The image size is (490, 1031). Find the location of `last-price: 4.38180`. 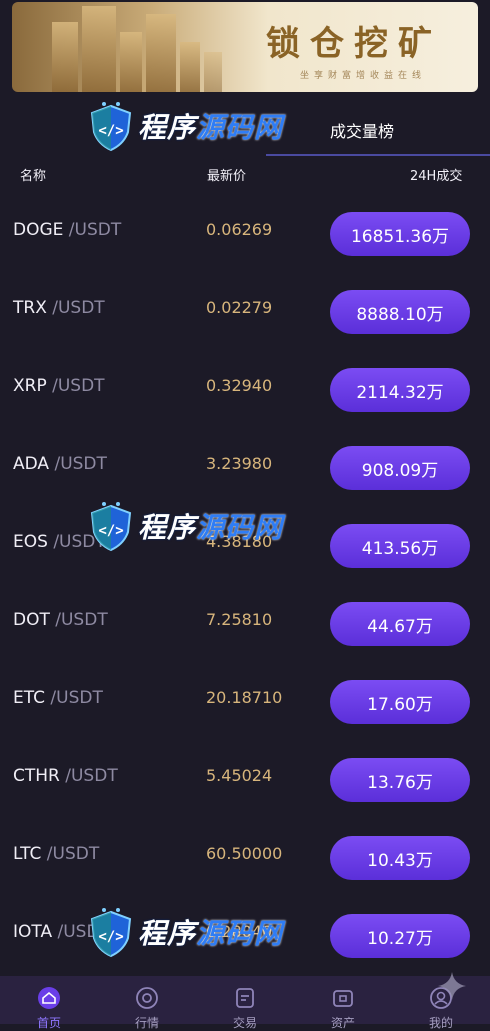

last-price: 4.38180 is located at coordinates (239, 541).